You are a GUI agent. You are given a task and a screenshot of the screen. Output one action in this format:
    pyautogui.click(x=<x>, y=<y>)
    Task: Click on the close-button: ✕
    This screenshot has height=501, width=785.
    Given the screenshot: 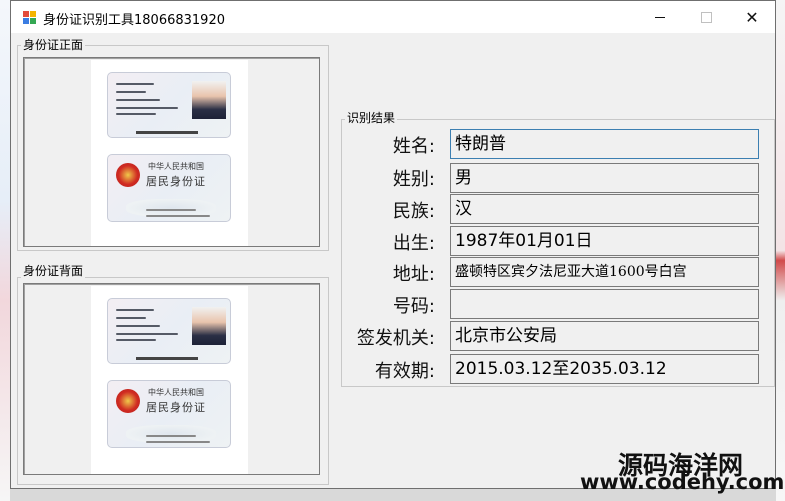 What is the action you would take?
    pyautogui.click(x=752, y=17)
    